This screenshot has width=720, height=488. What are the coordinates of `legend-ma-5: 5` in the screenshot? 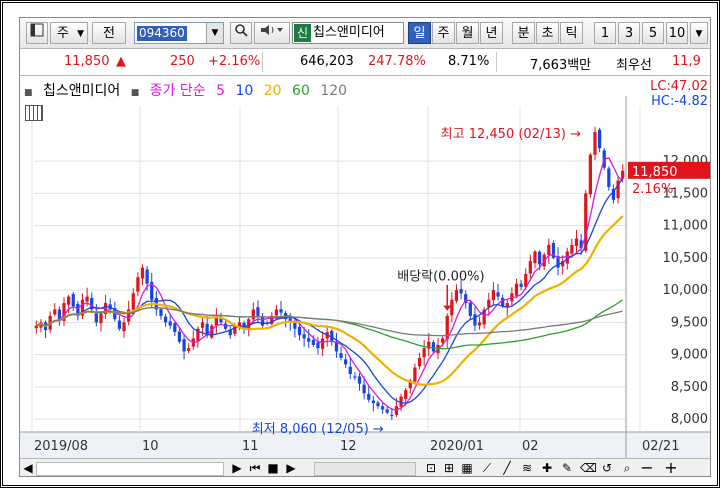 It's located at (221, 91).